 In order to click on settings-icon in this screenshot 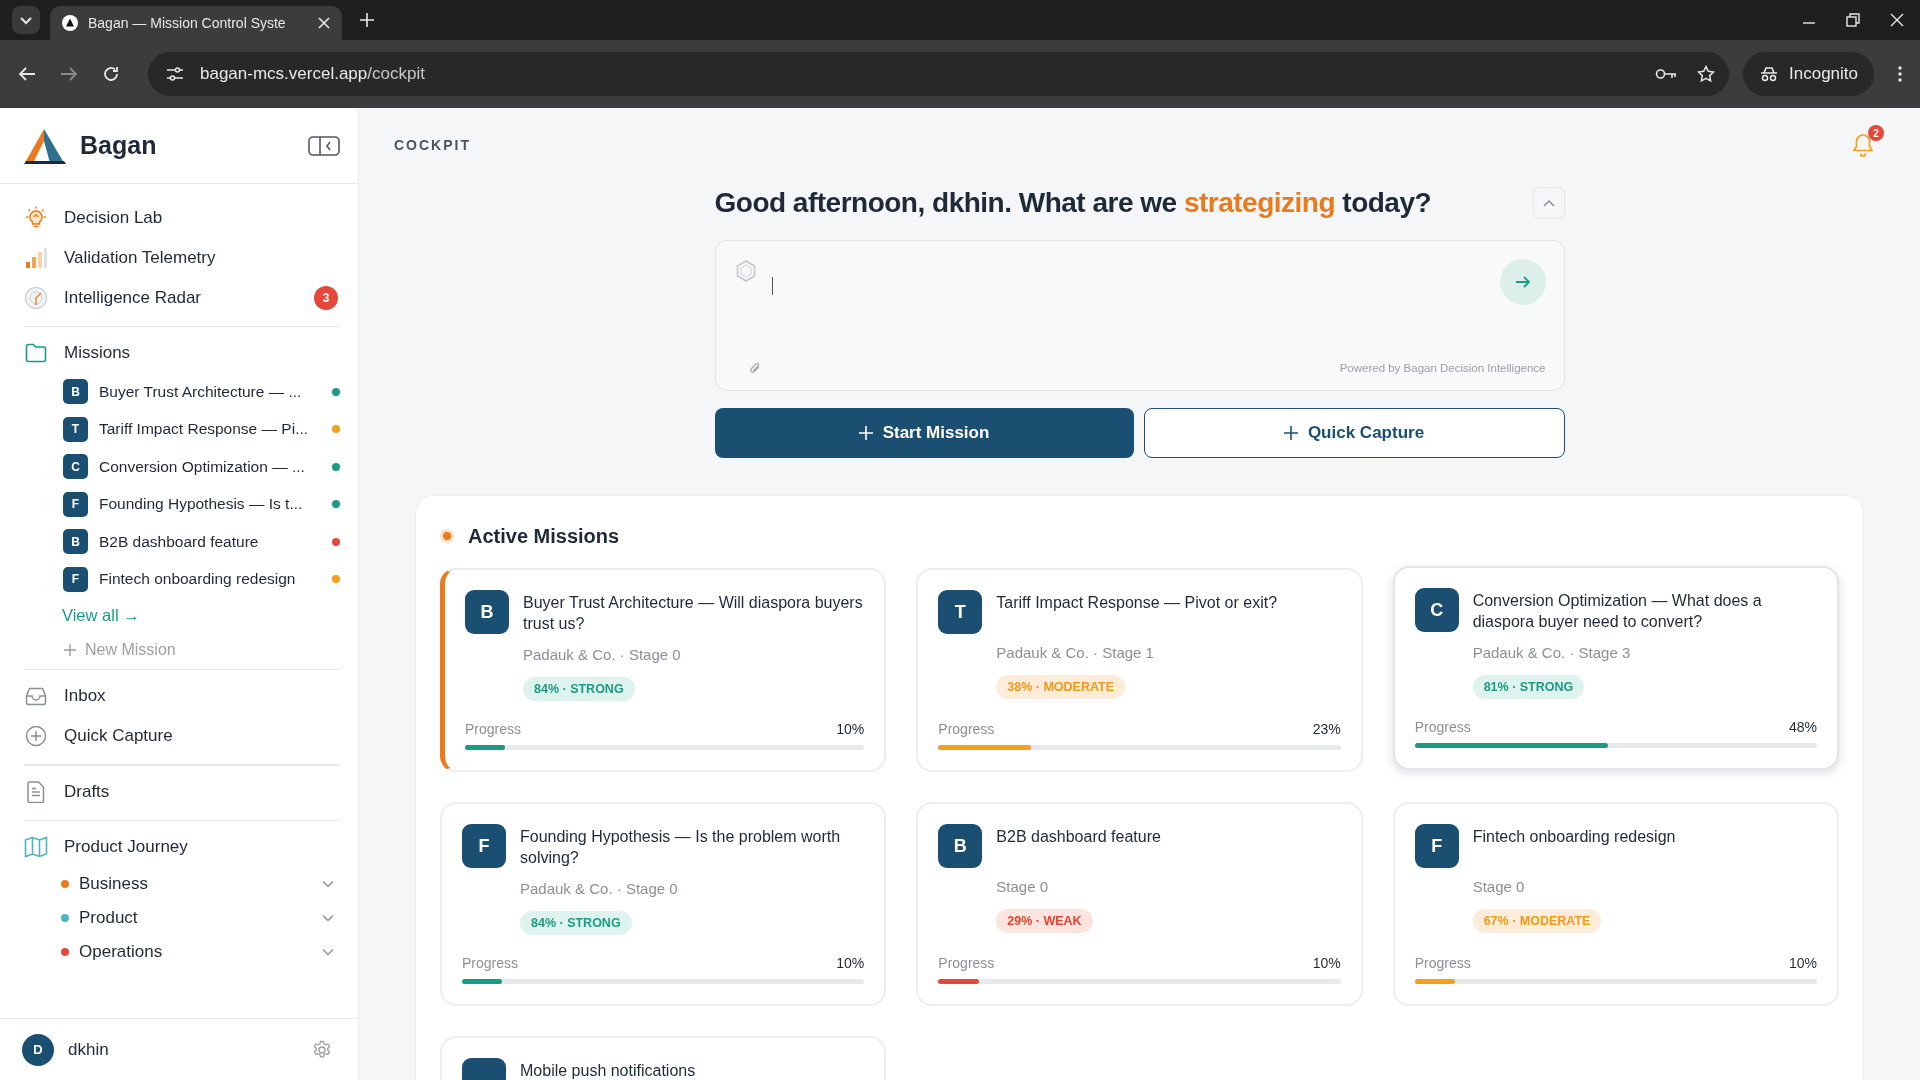, I will do `click(322, 1049)`.